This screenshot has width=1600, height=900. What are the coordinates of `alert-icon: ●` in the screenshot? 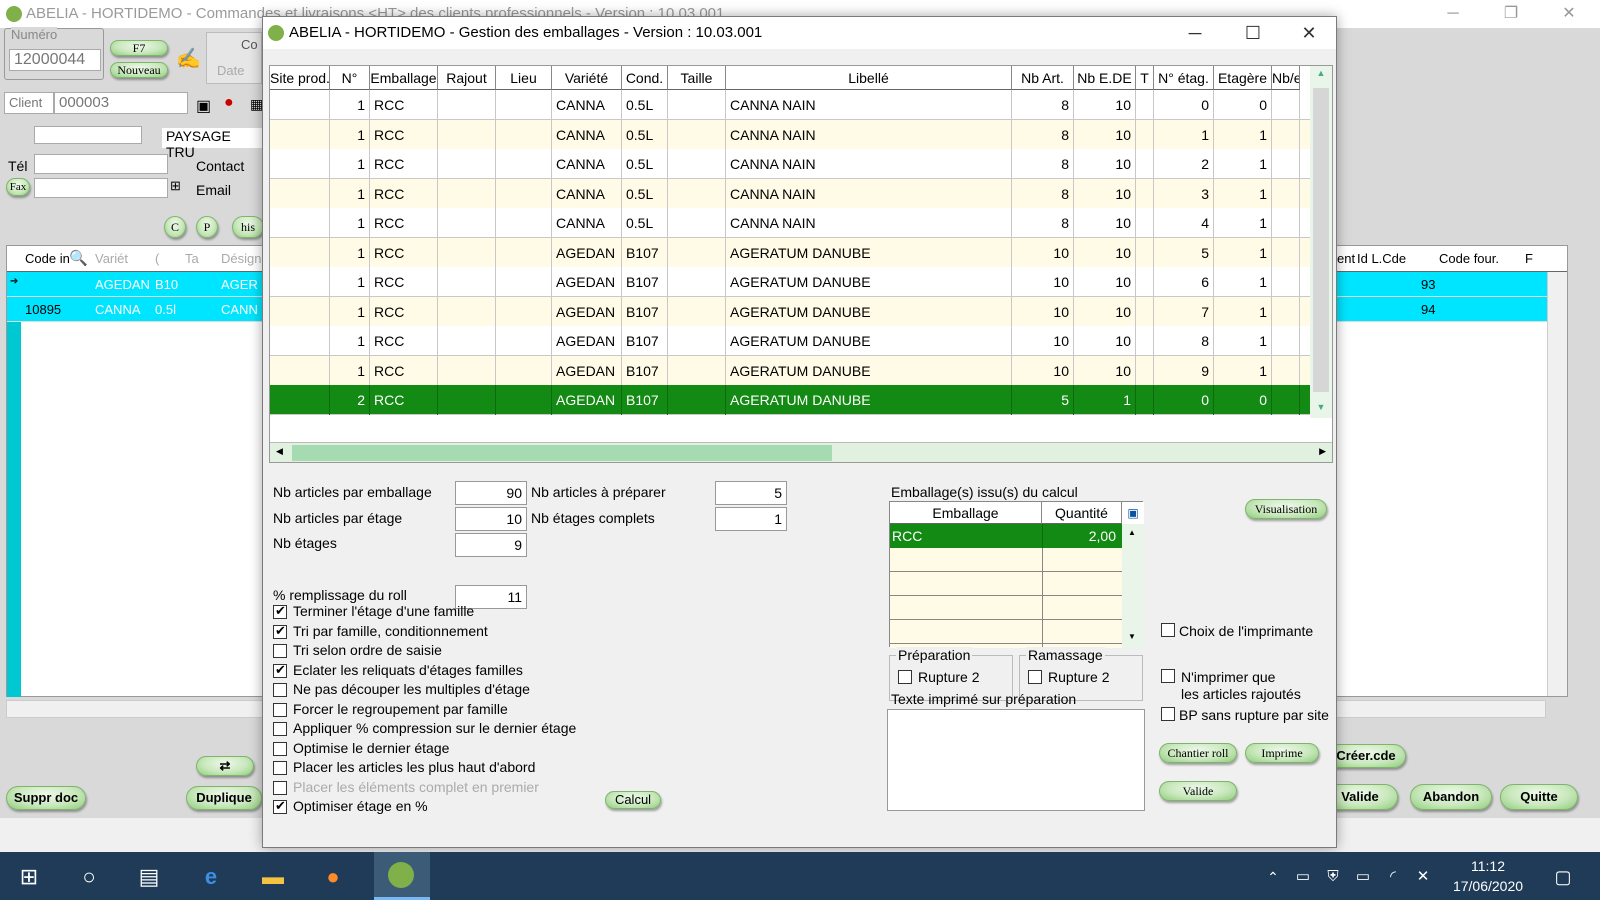 It's located at (229, 103).